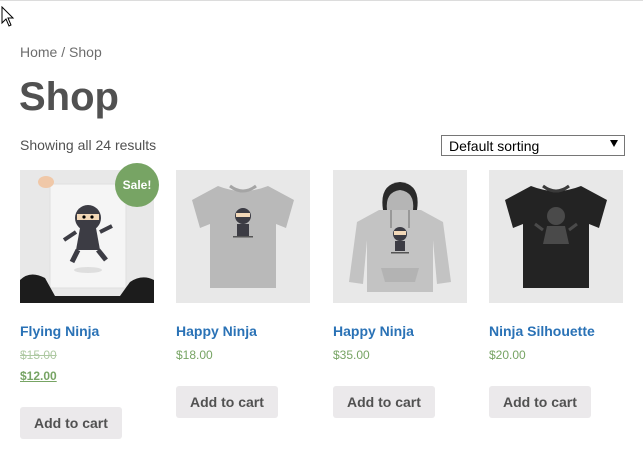 Image resolution: width=643 pixels, height=460 pixels. I want to click on product-price: $18.00, so click(194, 355).